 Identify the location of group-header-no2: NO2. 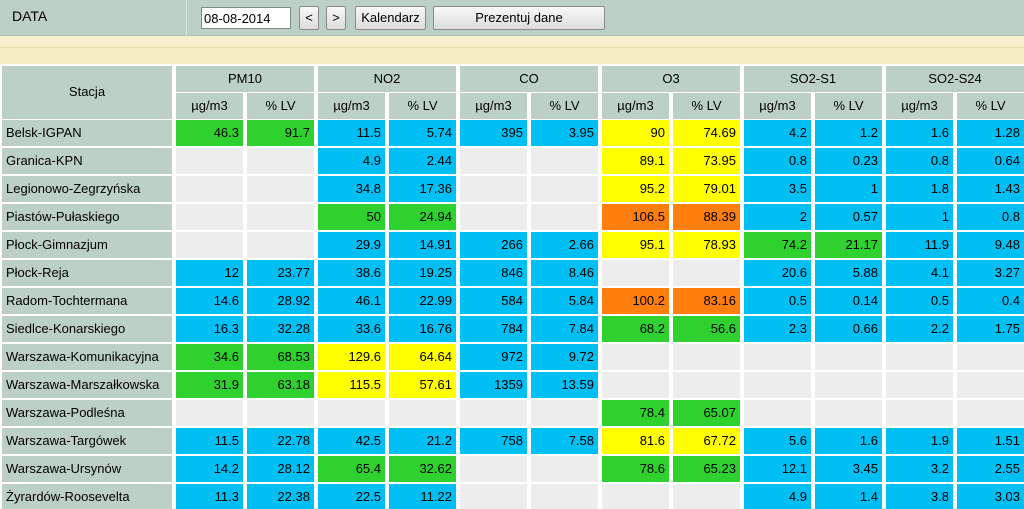
(387, 79).